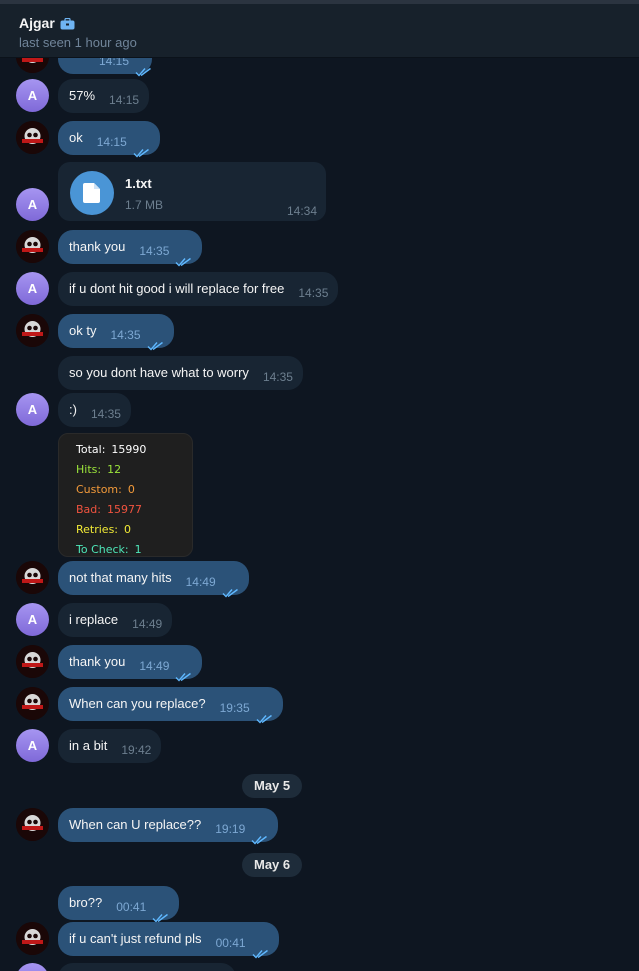  What do you see at coordinates (130, 663) in the screenshot?
I see `message-bubble-outgoing: thank you 14:49` at bounding box center [130, 663].